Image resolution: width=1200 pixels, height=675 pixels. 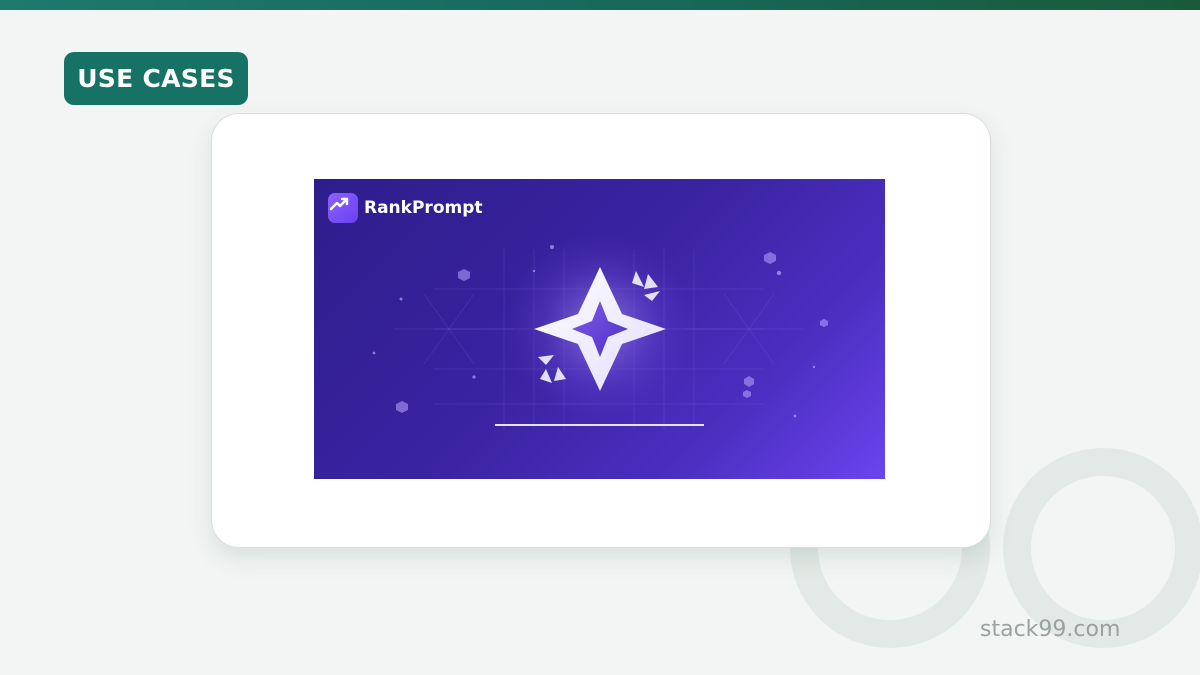 What do you see at coordinates (423, 208) in the screenshot?
I see `brand-name: RankPrompt` at bounding box center [423, 208].